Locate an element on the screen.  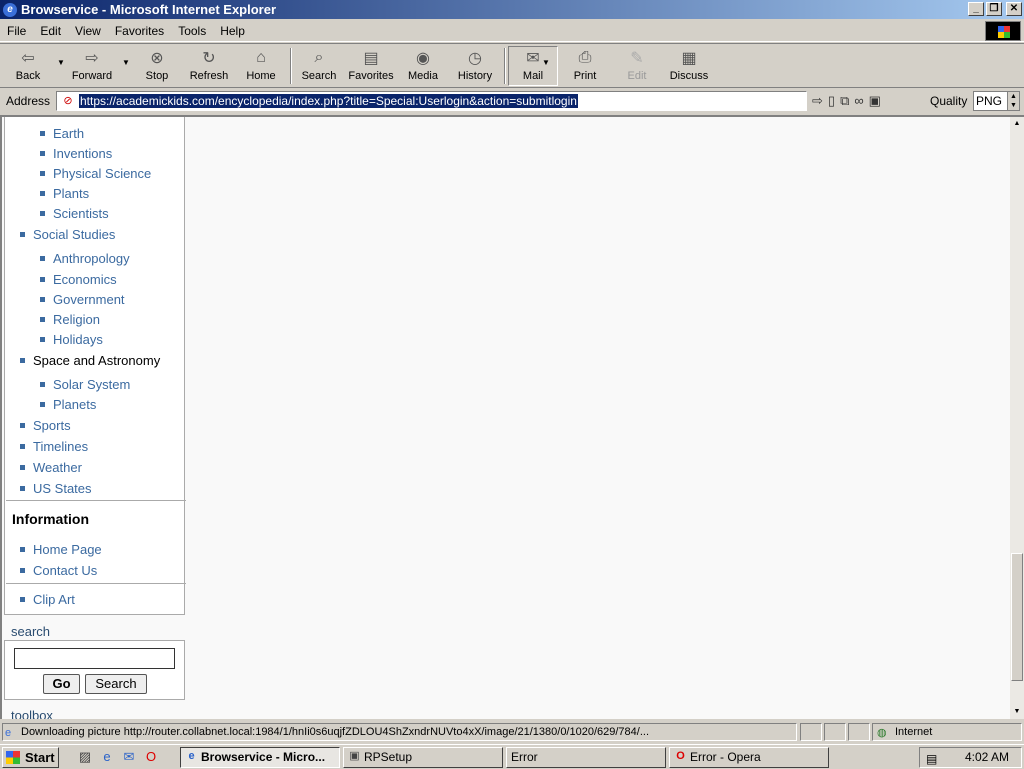
menu-bar: File Edit View Favorites Tools Help is located at coordinates (512, 31).